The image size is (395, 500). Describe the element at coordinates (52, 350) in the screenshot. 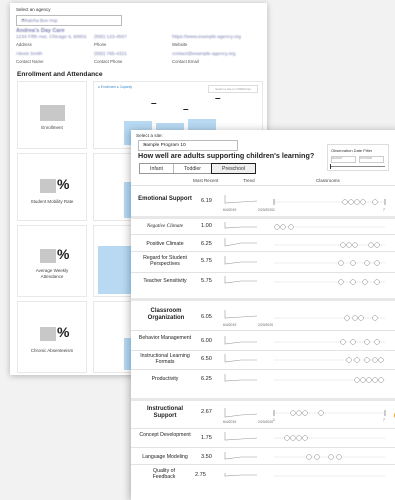

I see `metric-label: Chronic Absenteeism` at that location.